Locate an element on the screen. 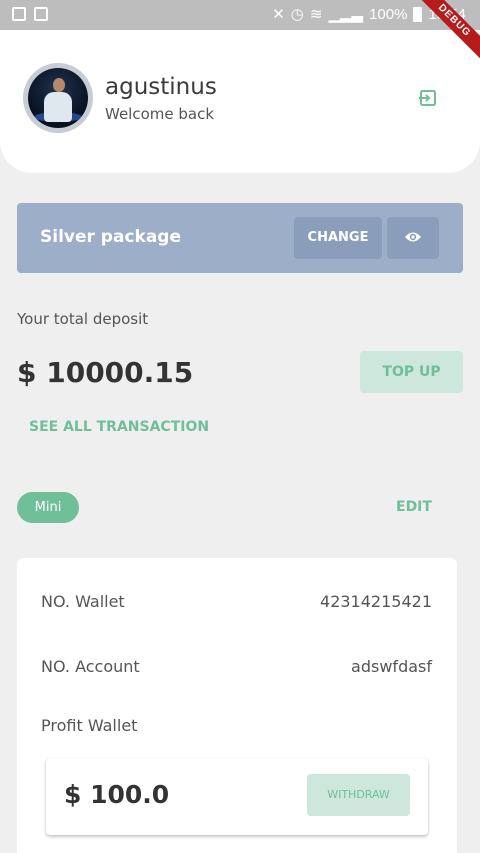 The image size is (480, 853). logout-icon is located at coordinates (429, 99).